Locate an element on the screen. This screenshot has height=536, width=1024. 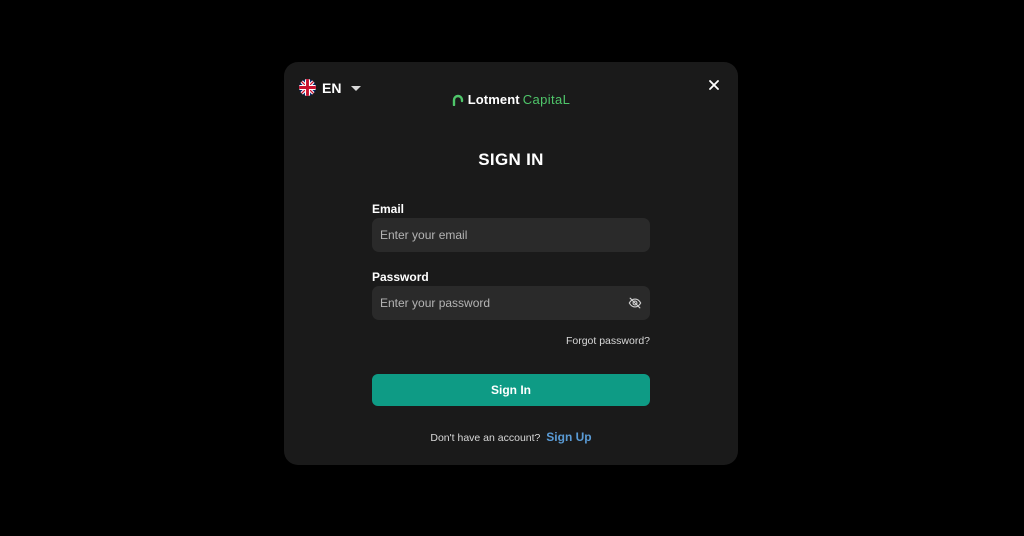
sign-in-form: Email Password Forgot password? Sign In is located at coordinates (511, 304).